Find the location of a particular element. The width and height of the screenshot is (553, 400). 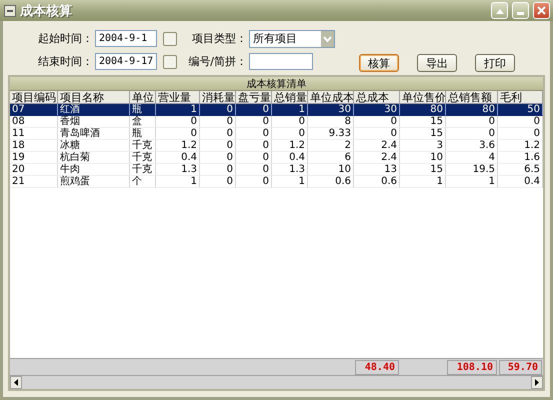

table-cell: 19 is located at coordinates (34, 158).